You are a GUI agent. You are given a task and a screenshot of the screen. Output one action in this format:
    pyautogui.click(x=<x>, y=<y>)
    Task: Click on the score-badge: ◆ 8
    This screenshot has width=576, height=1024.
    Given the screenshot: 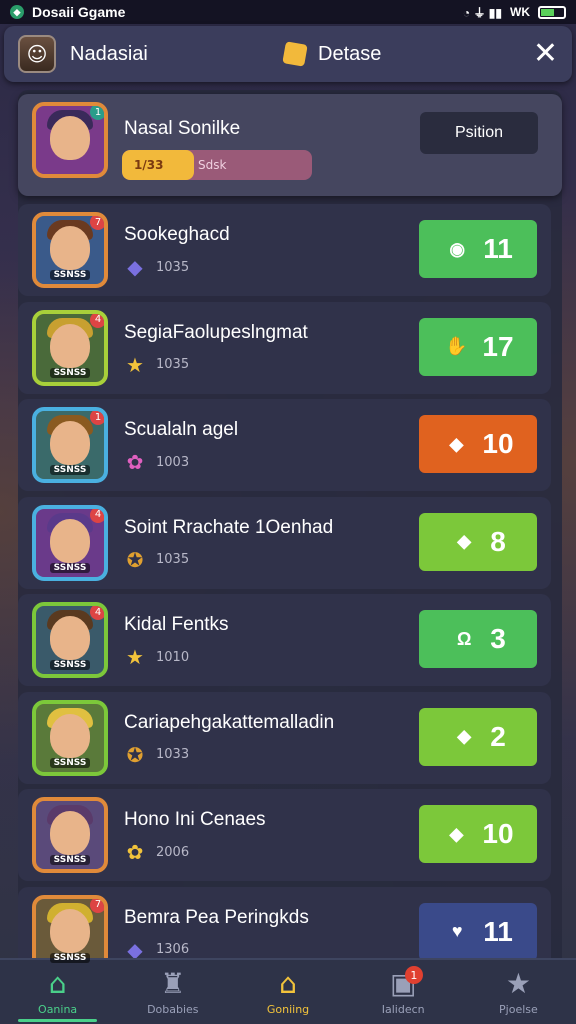 What is the action you would take?
    pyautogui.click(x=478, y=541)
    